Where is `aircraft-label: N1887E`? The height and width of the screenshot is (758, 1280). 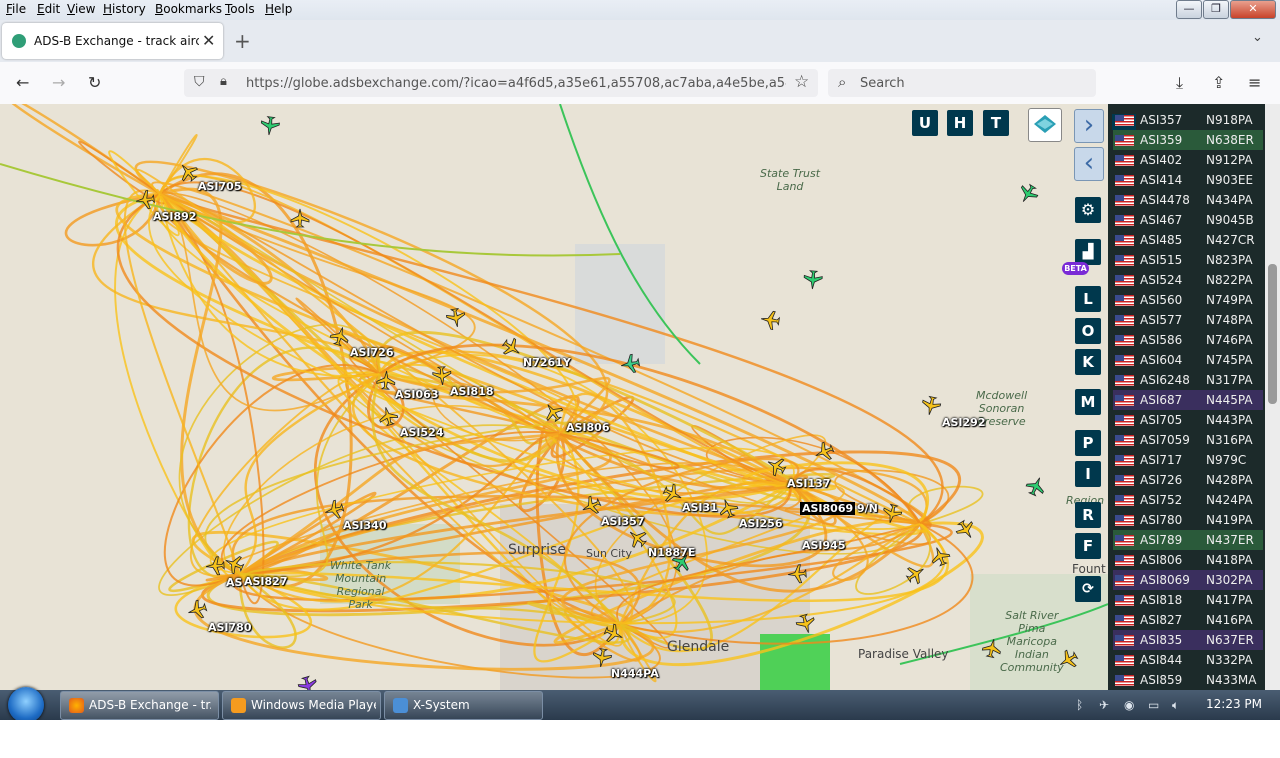
aircraft-label: N1887E is located at coordinates (671, 552).